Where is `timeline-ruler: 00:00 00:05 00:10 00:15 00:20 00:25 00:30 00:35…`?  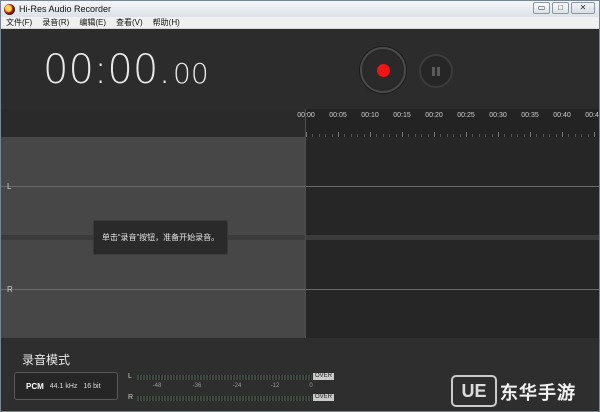 timeline-ruler: 00:00 00:05 00:10 00:15 00:20 00:25 00:30 00:35… is located at coordinates (300, 123).